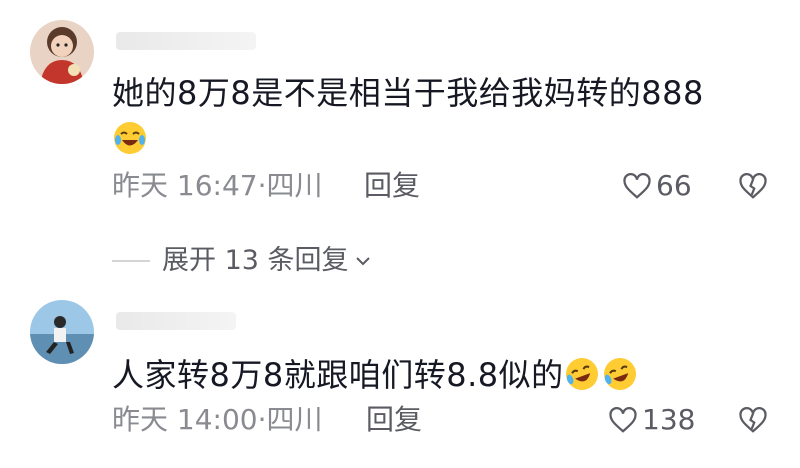 This screenshot has height=468, width=800. Describe the element at coordinates (217, 185) in the screenshot. I see `time-location: 昨天 16:47·四川` at that location.